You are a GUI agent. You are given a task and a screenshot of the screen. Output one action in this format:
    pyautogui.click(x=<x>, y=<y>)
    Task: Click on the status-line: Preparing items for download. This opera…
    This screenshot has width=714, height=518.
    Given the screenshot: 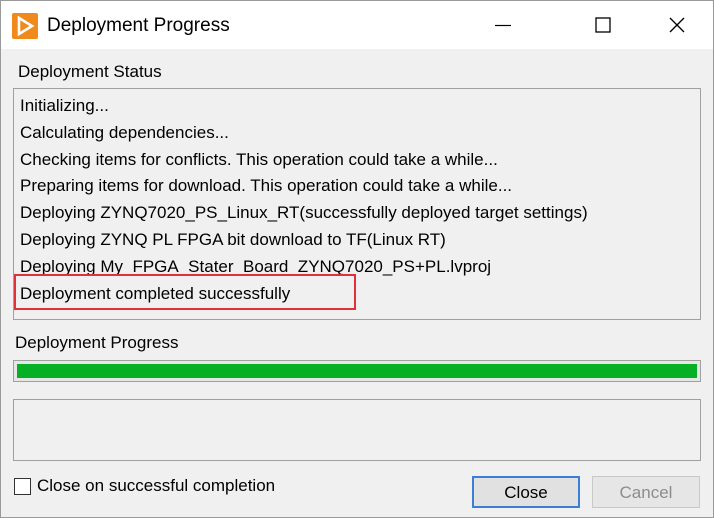 What is the action you would take?
    pyautogui.click(x=266, y=186)
    